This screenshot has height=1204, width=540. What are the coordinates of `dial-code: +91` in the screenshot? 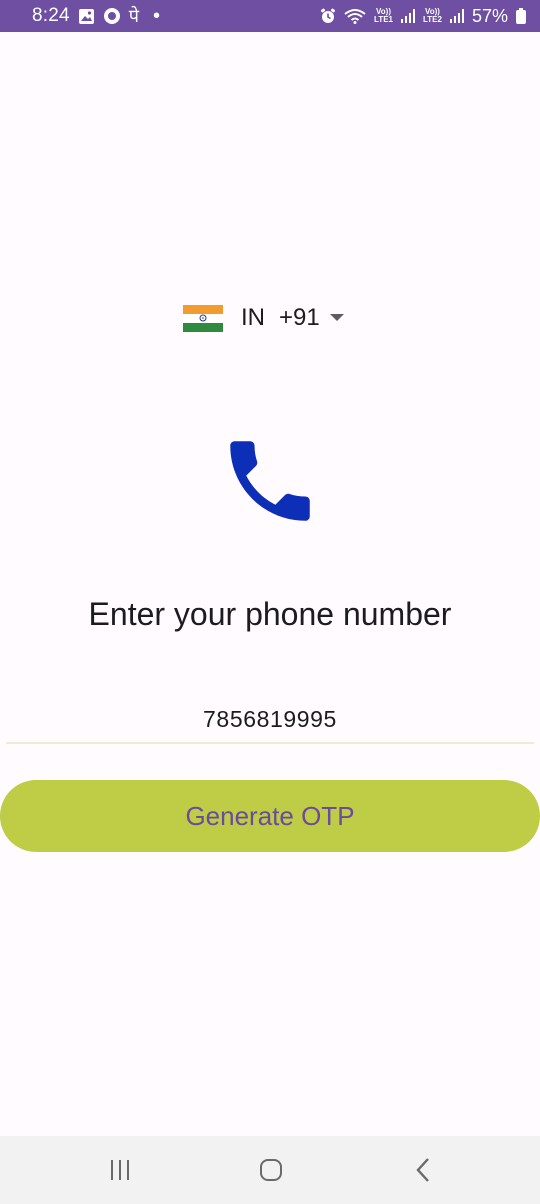 It's located at (299, 317).